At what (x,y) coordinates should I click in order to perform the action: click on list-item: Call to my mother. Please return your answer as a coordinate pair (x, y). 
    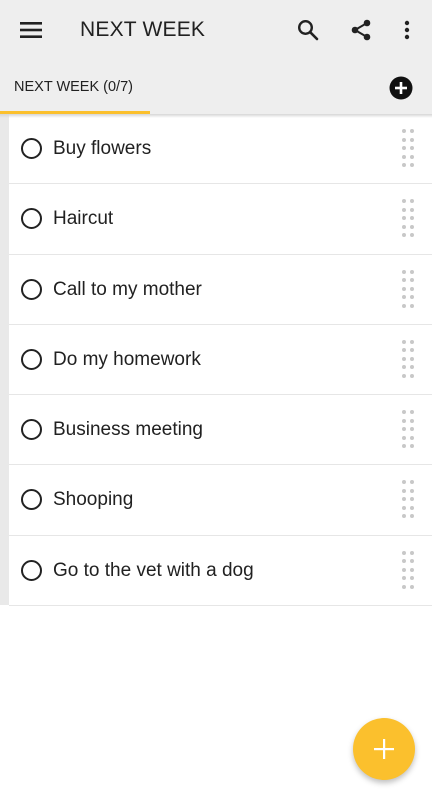
    Looking at the image, I should click on (220, 289).